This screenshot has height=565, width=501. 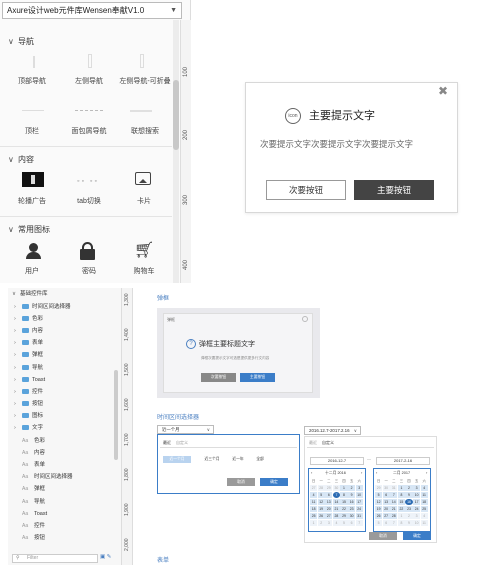 What do you see at coordinates (55, 558) in the screenshot?
I see `search-input: ⚲ Filter` at bounding box center [55, 558].